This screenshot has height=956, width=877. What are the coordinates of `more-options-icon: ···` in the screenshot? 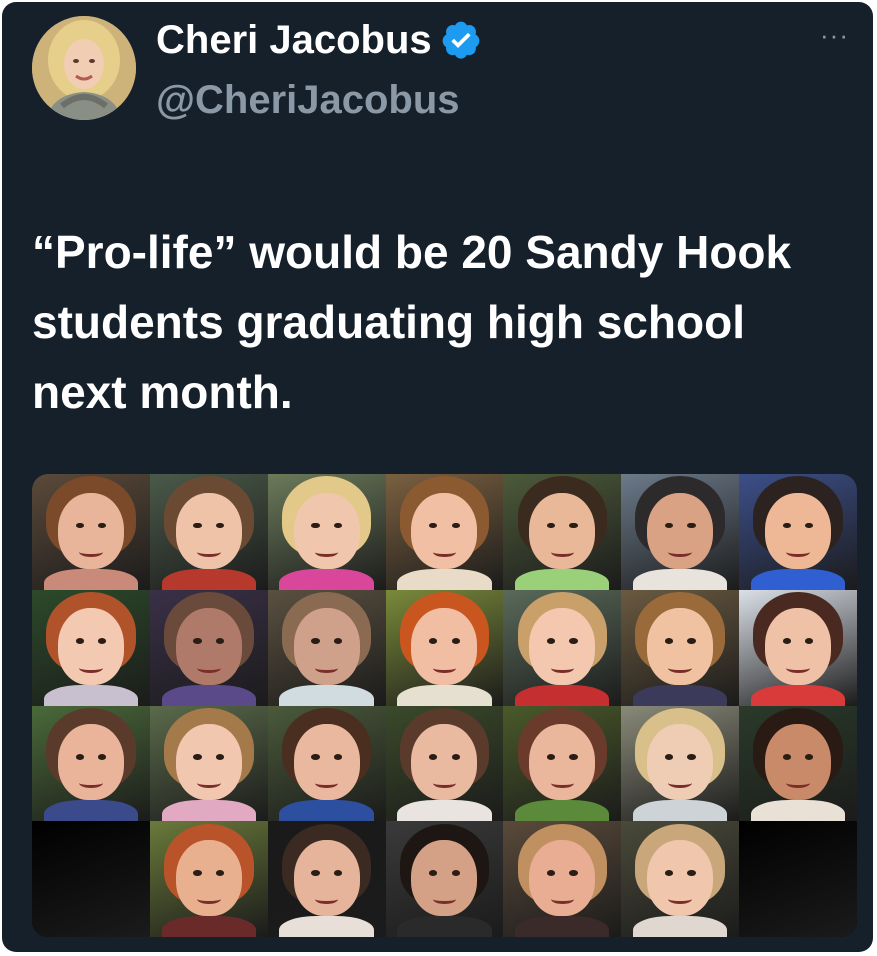 It's located at (834, 35).